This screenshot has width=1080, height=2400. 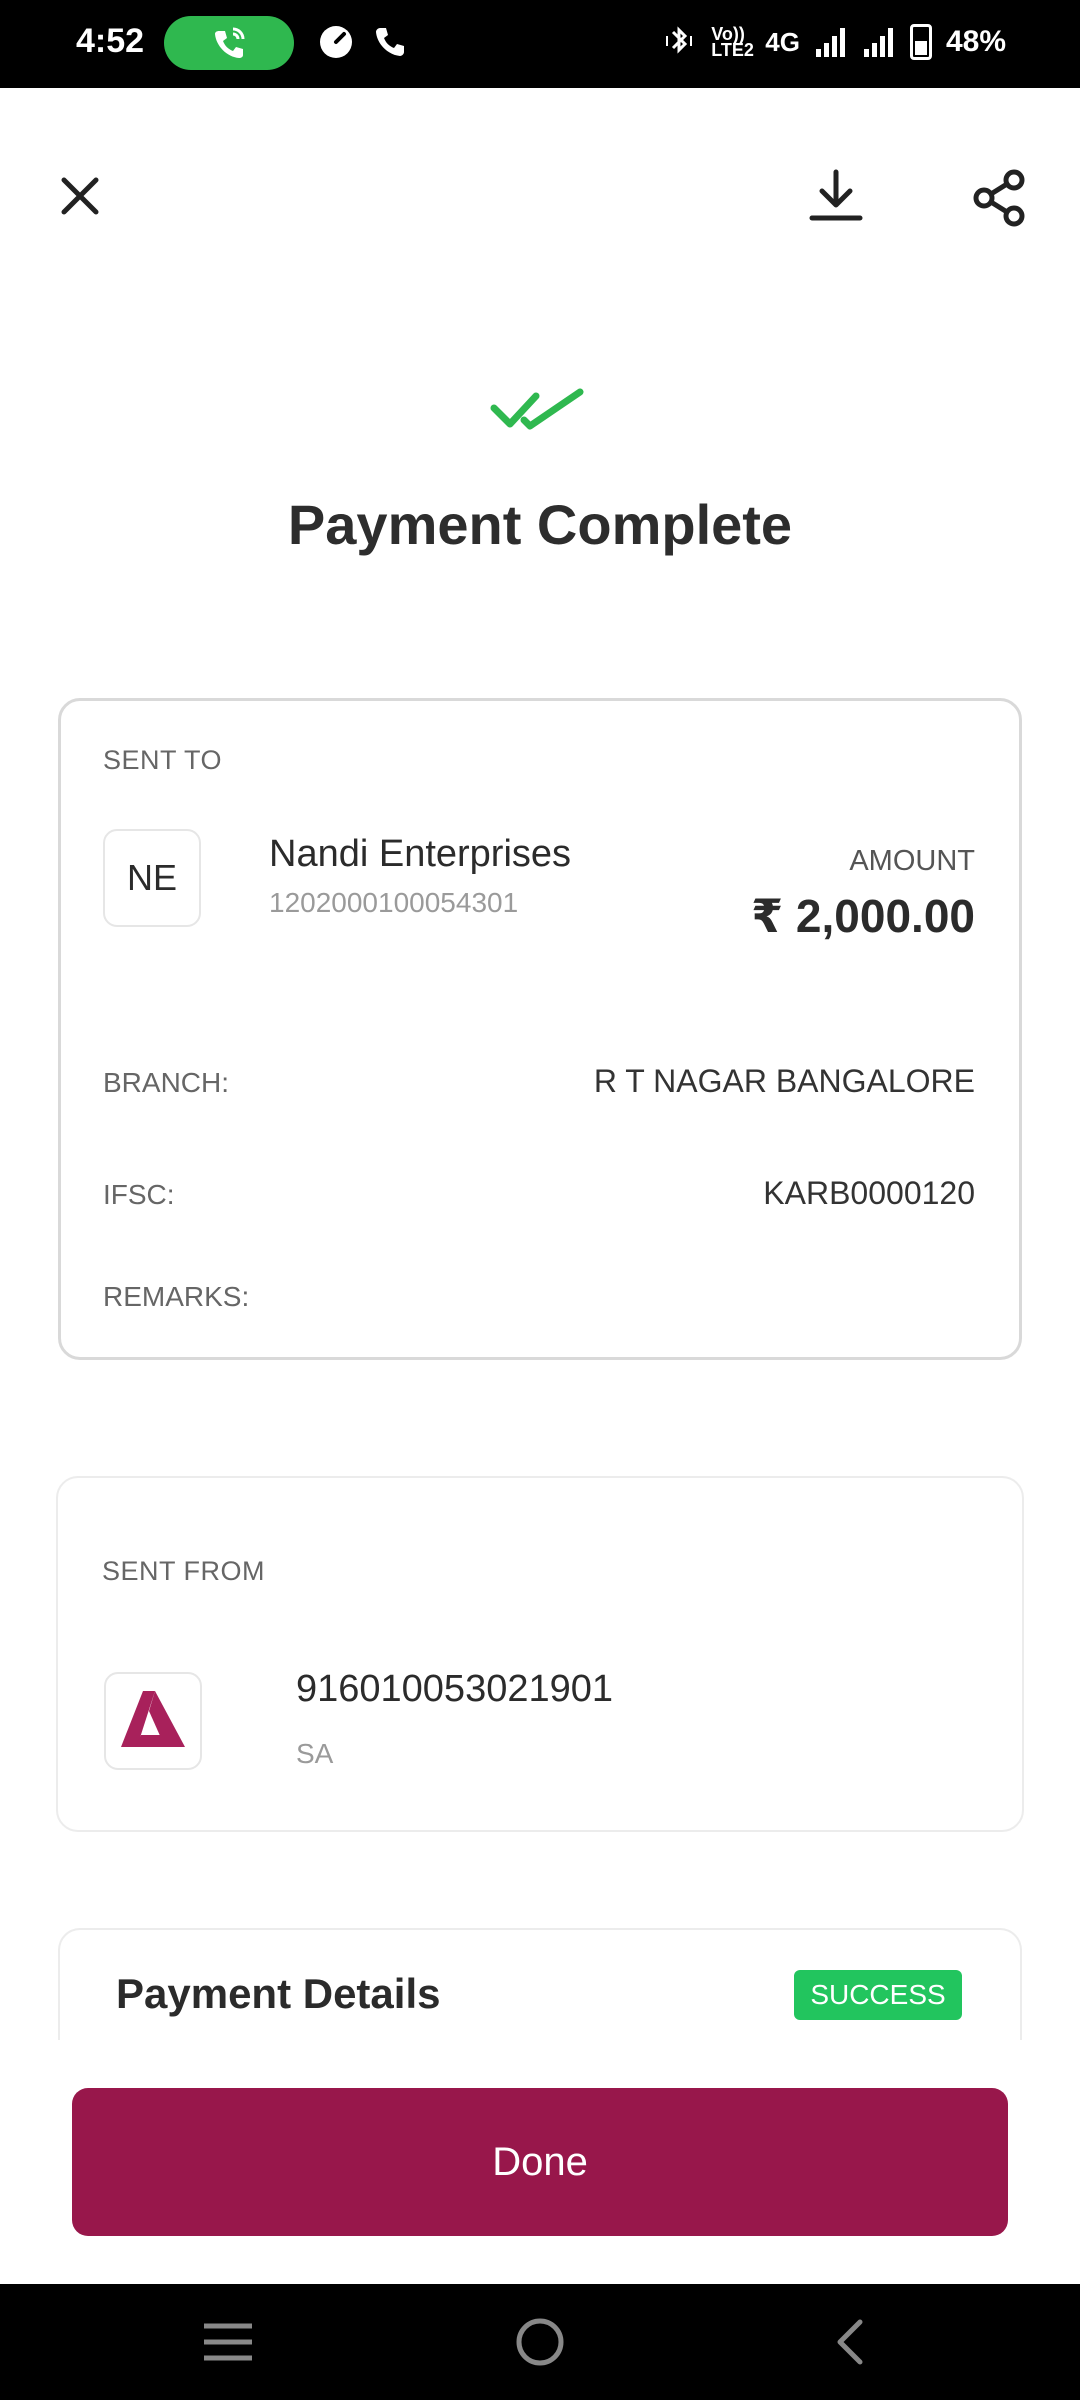 I want to click on amount-label: AMOUNT, so click(x=912, y=861).